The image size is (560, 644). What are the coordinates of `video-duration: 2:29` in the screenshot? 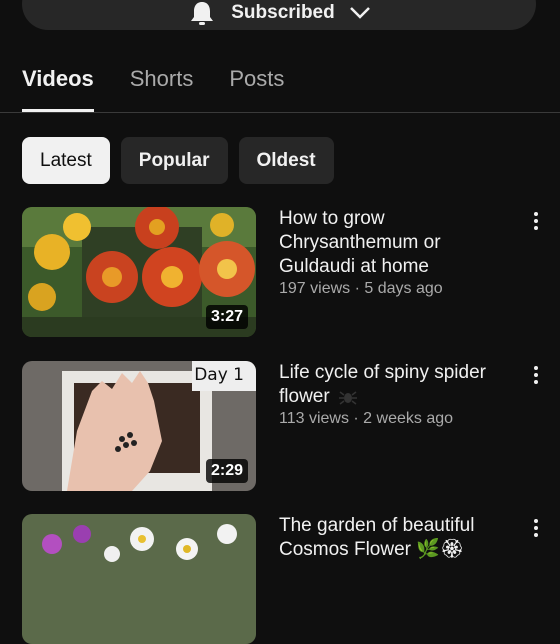 It's located at (226, 471).